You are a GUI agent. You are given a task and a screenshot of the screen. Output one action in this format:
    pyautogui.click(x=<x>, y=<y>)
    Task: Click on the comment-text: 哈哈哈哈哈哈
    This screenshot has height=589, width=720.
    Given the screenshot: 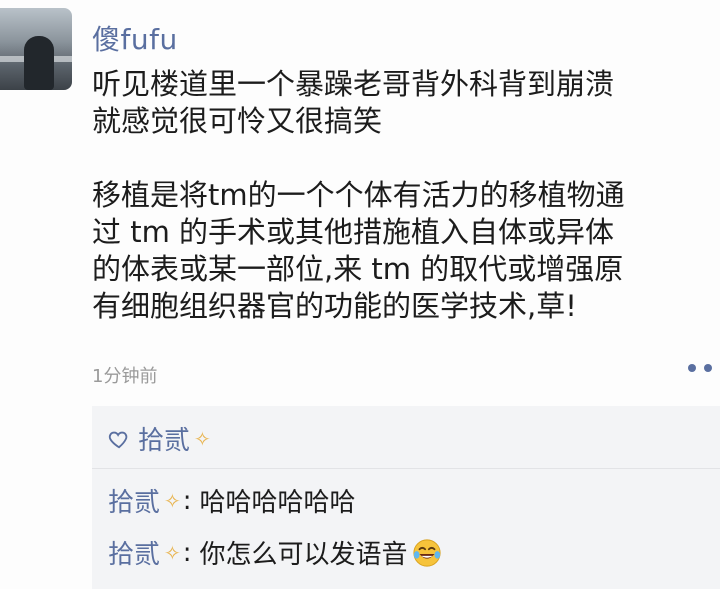 What is the action you would take?
    pyautogui.click(x=277, y=503)
    